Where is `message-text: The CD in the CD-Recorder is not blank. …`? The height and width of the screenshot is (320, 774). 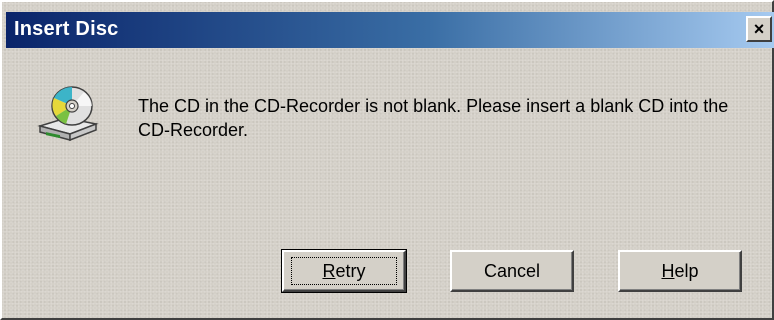
message-text: The CD in the CD-Recorder is not blank. … is located at coordinates (433, 118).